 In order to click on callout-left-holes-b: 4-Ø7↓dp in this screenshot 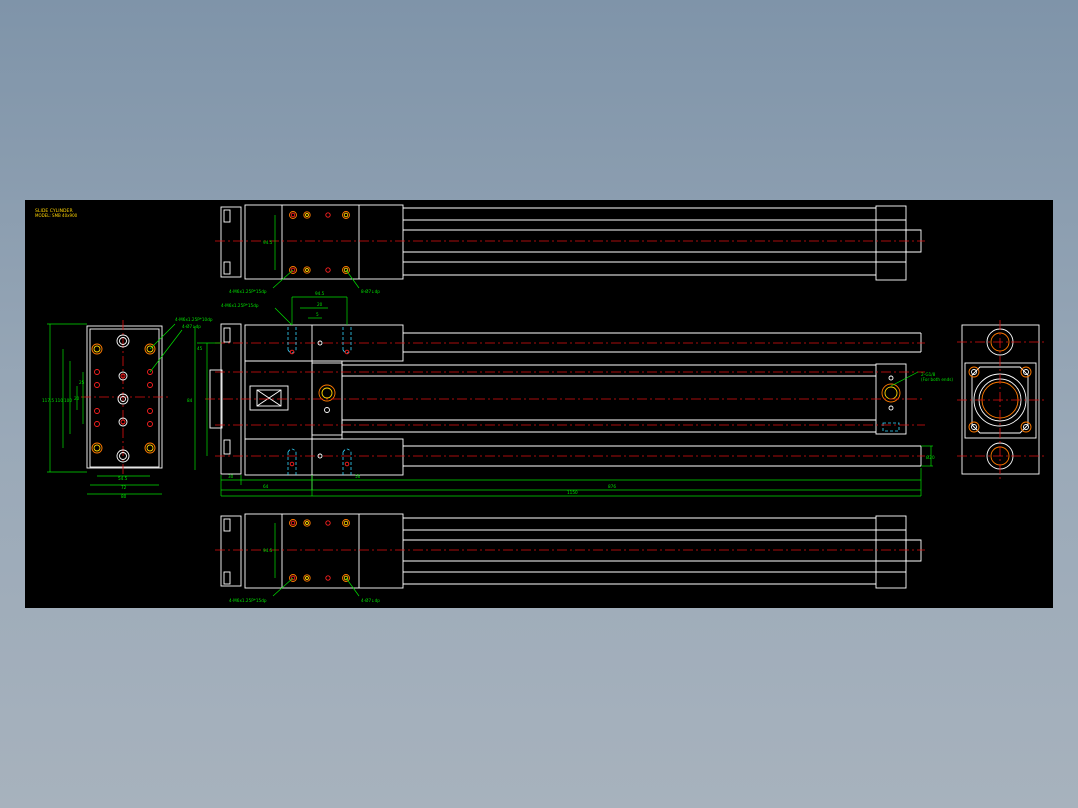, I will do `click(191, 326)`.